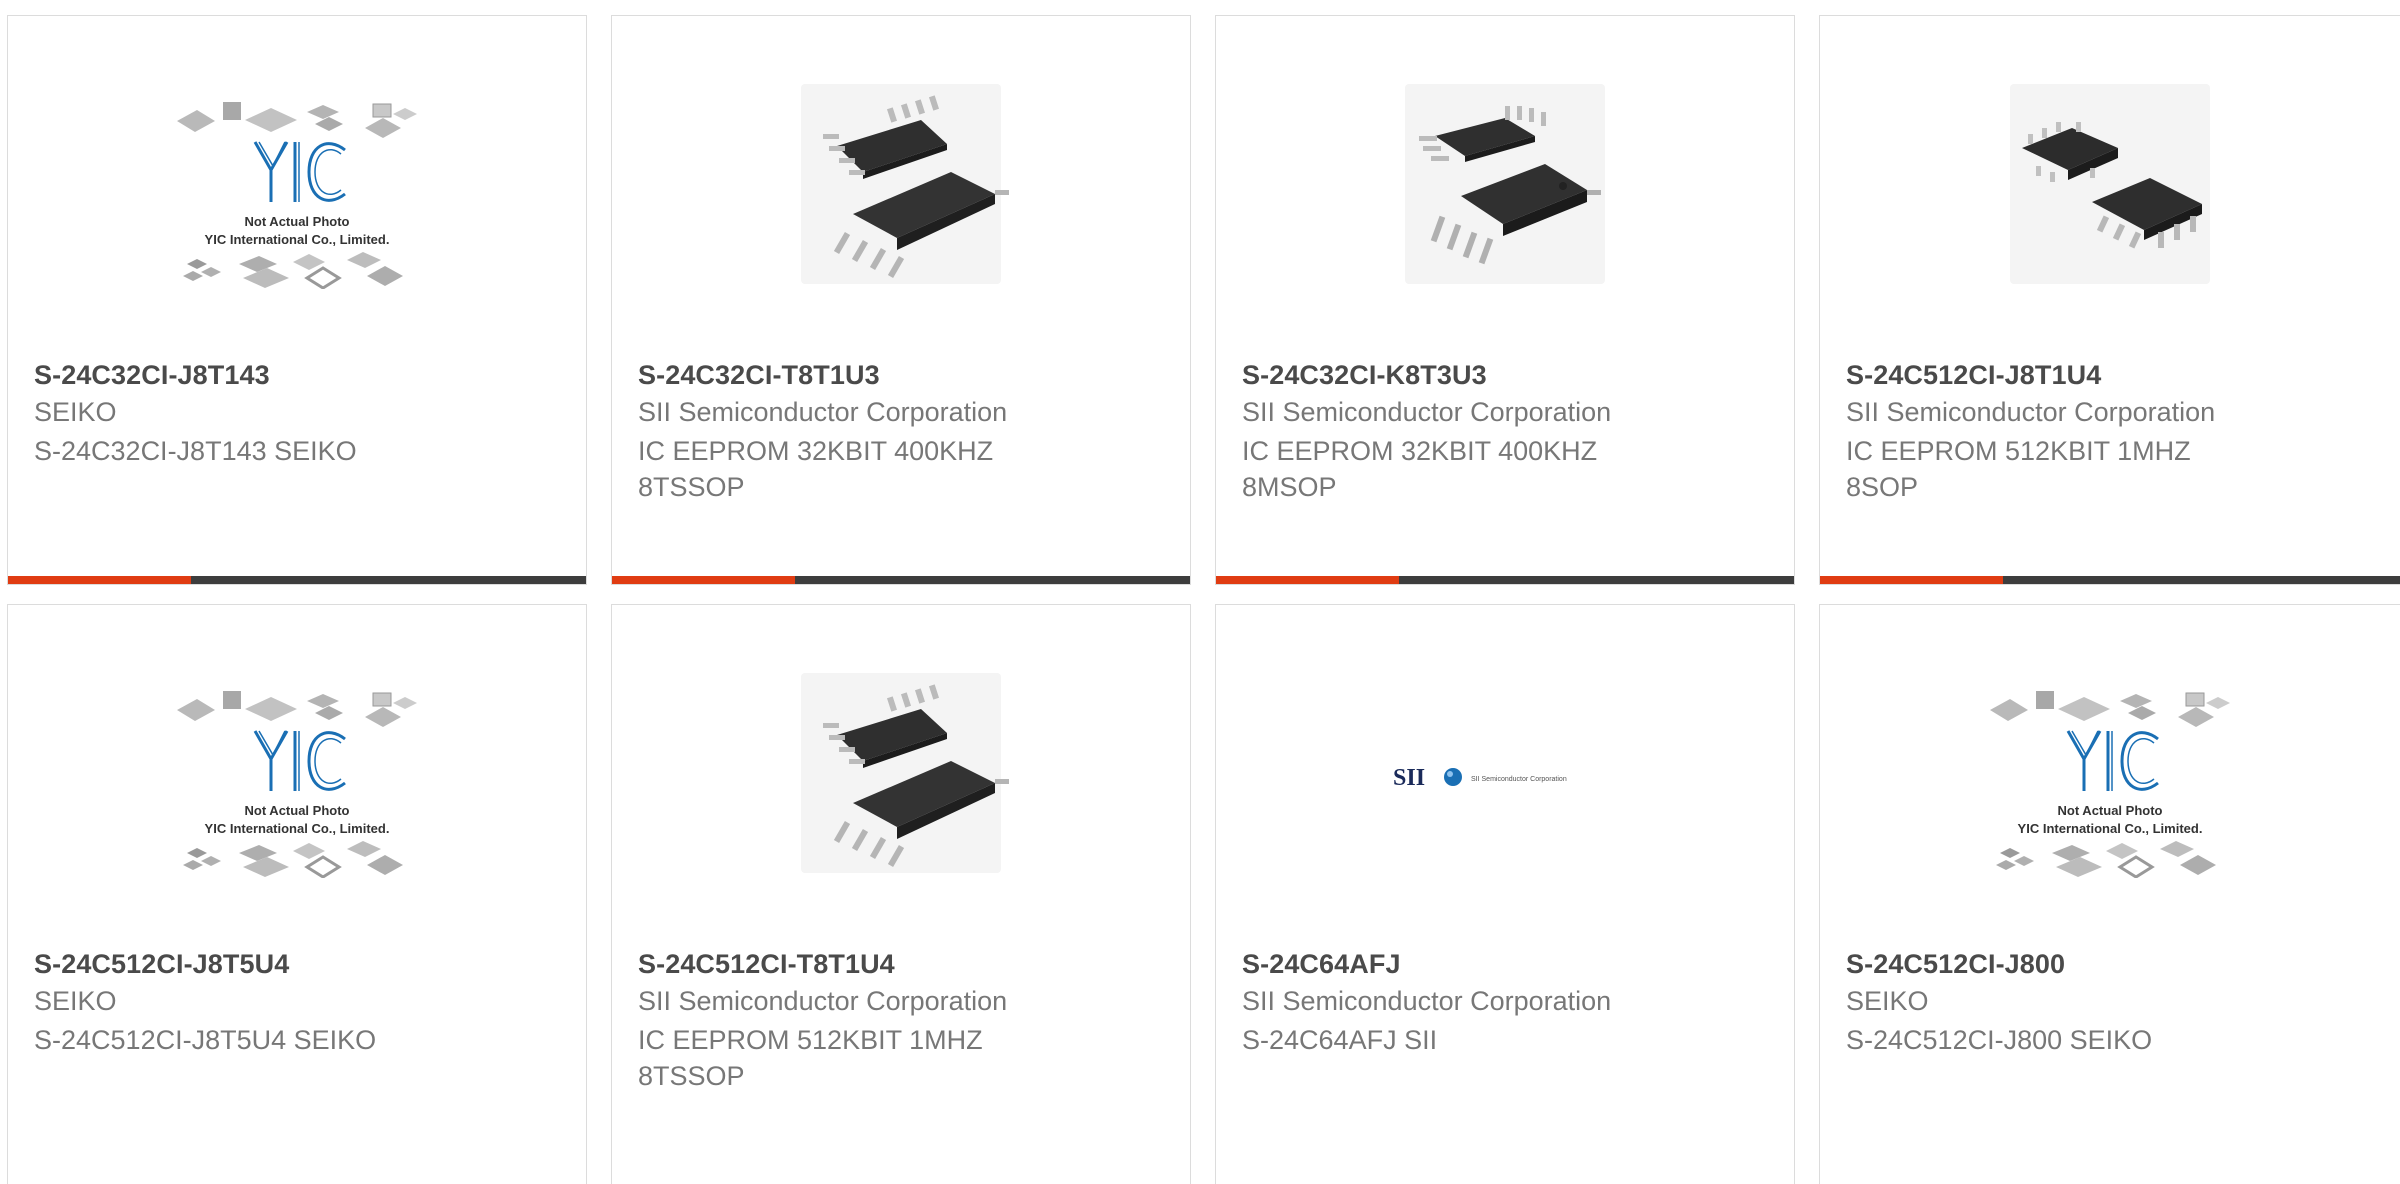 The image size is (2400, 1184). I want to click on product-description: S-24C64AFJ SII, so click(1340, 1040).